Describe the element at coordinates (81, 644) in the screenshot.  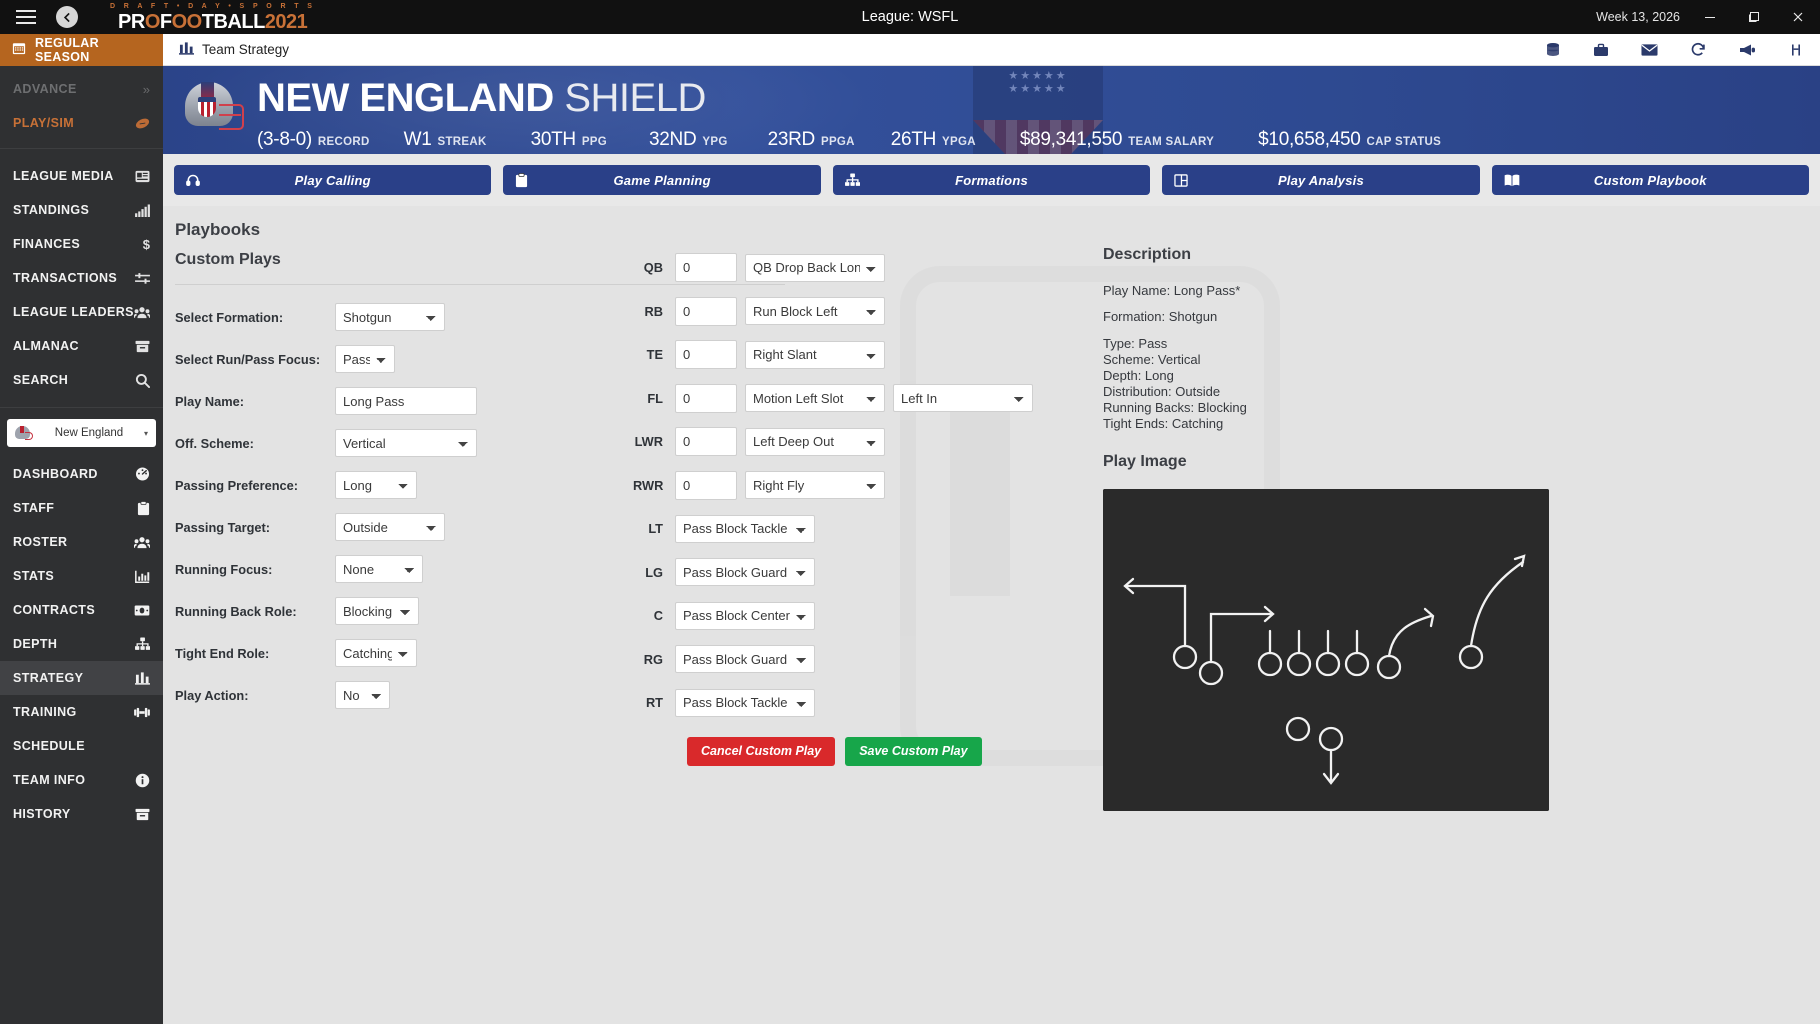
I see `sidebar-item-depth: DEPTH` at that location.